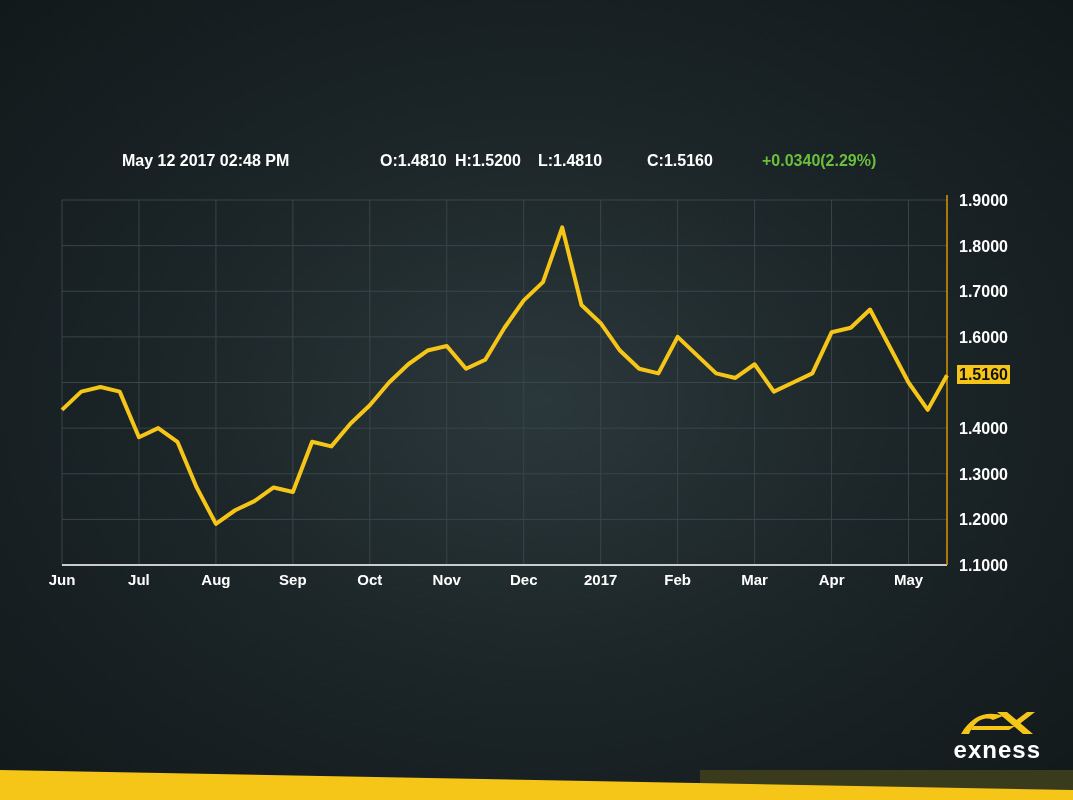  Describe the element at coordinates (488, 161) in the screenshot. I see `ohlc-value: H:1.5200` at that location.